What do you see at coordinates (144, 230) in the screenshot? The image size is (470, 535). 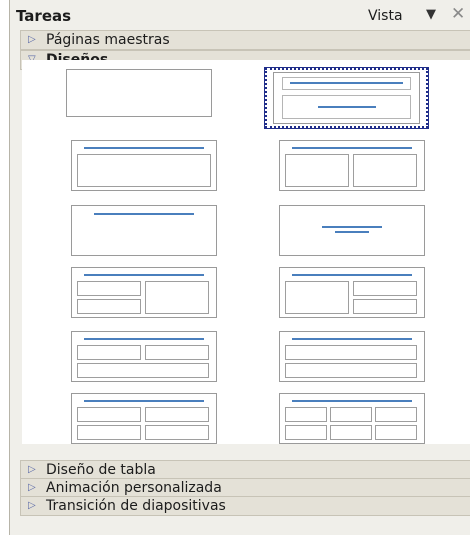 I see `layout-title-only` at bounding box center [144, 230].